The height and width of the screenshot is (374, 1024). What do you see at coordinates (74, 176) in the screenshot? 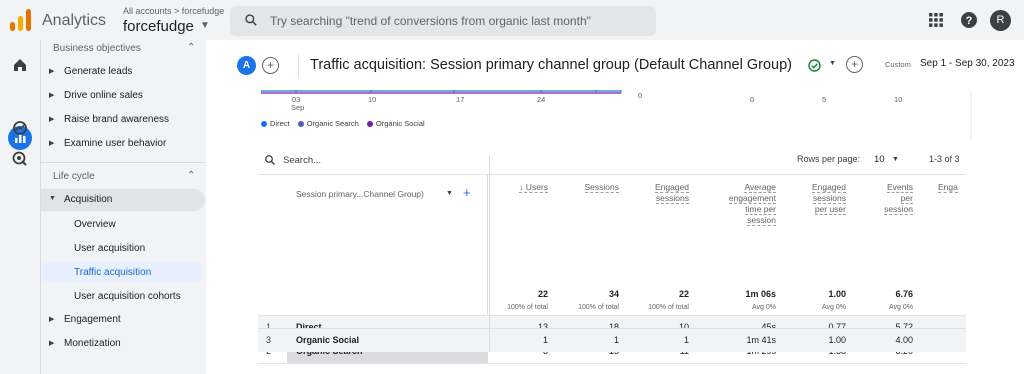
I see `sidebar-section-lifecycle: Life cycle` at bounding box center [74, 176].